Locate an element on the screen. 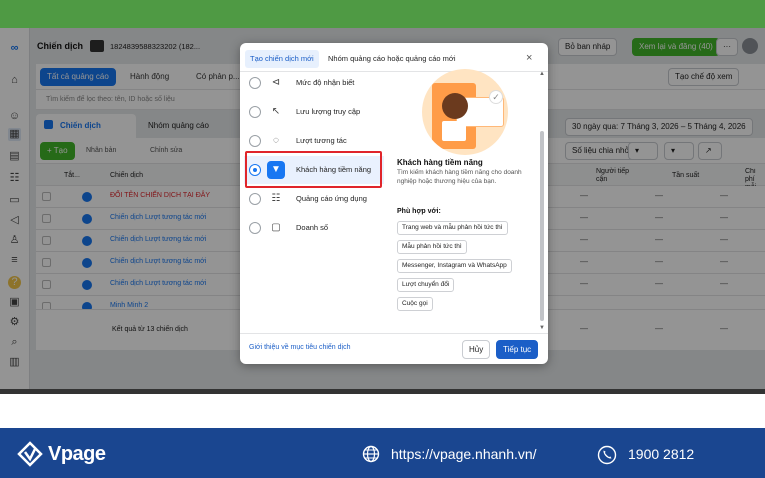 The height and width of the screenshot is (478, 765). tab-existing-campaign: Nhóm quảng cáo hoặc quảng cáo mới is located at coordinates (392, 59).